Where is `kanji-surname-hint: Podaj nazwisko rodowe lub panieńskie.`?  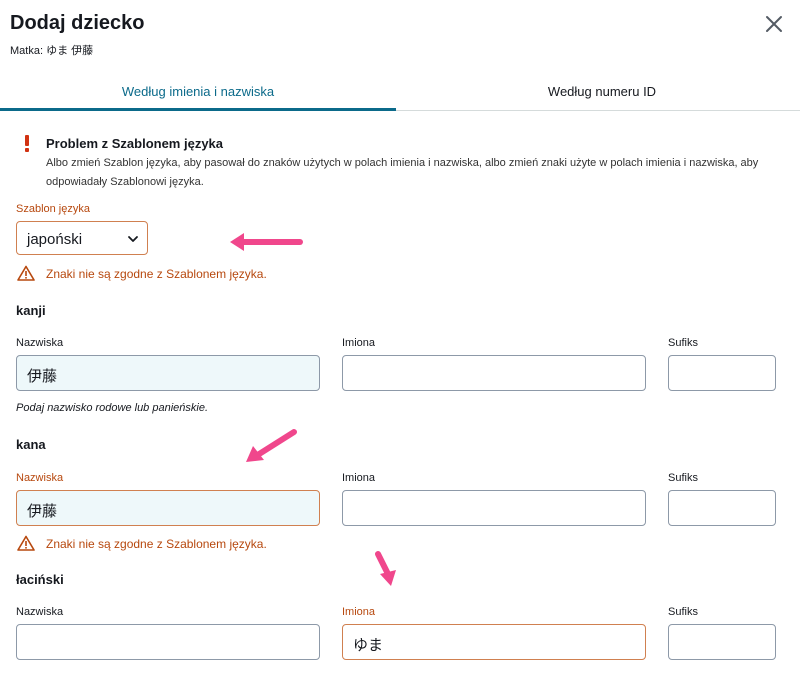 kanji-surname-hint: Podaj nazwisko rodowe lub panieńskie. is located at coordinates (112, 408).